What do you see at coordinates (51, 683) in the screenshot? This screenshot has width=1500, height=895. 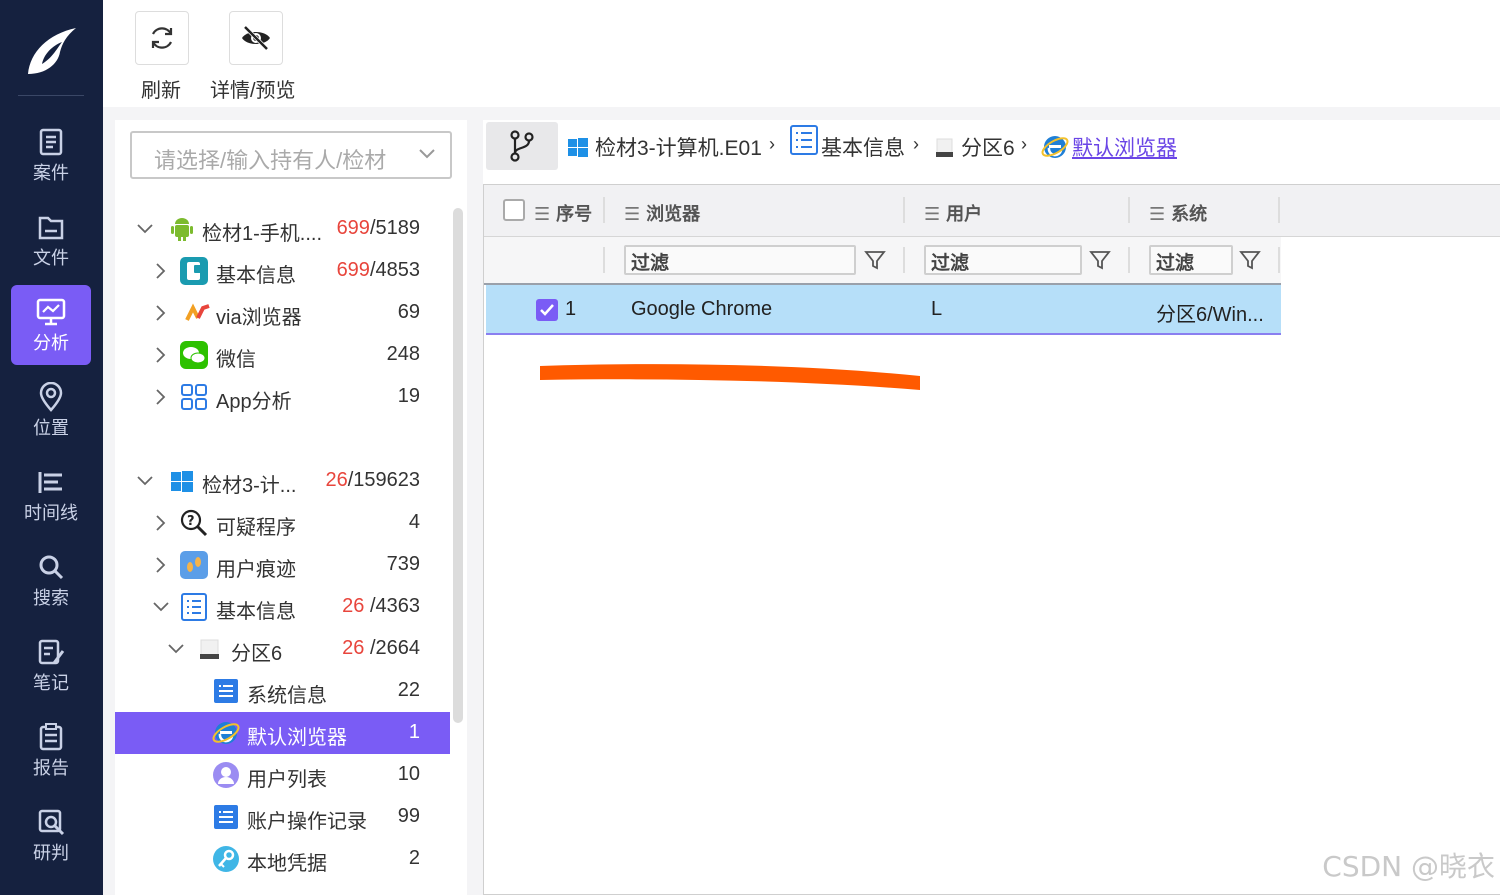 I see `nav-label: 笔记` at bounding box center [51, 683].